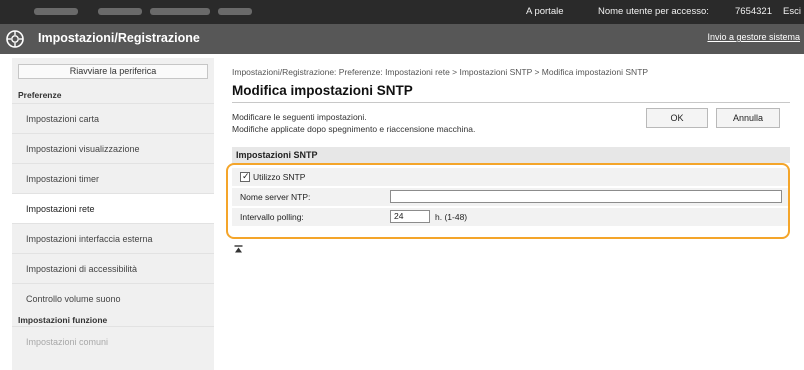 The image size is (804, 370). I want to click on sidebar-item-common: Impostazioni comuni, so click(113, 341).